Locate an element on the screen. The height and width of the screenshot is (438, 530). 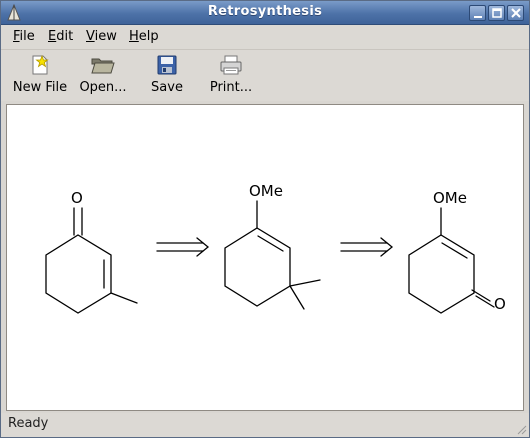
maximize-button is located at coordinates (496, 13).